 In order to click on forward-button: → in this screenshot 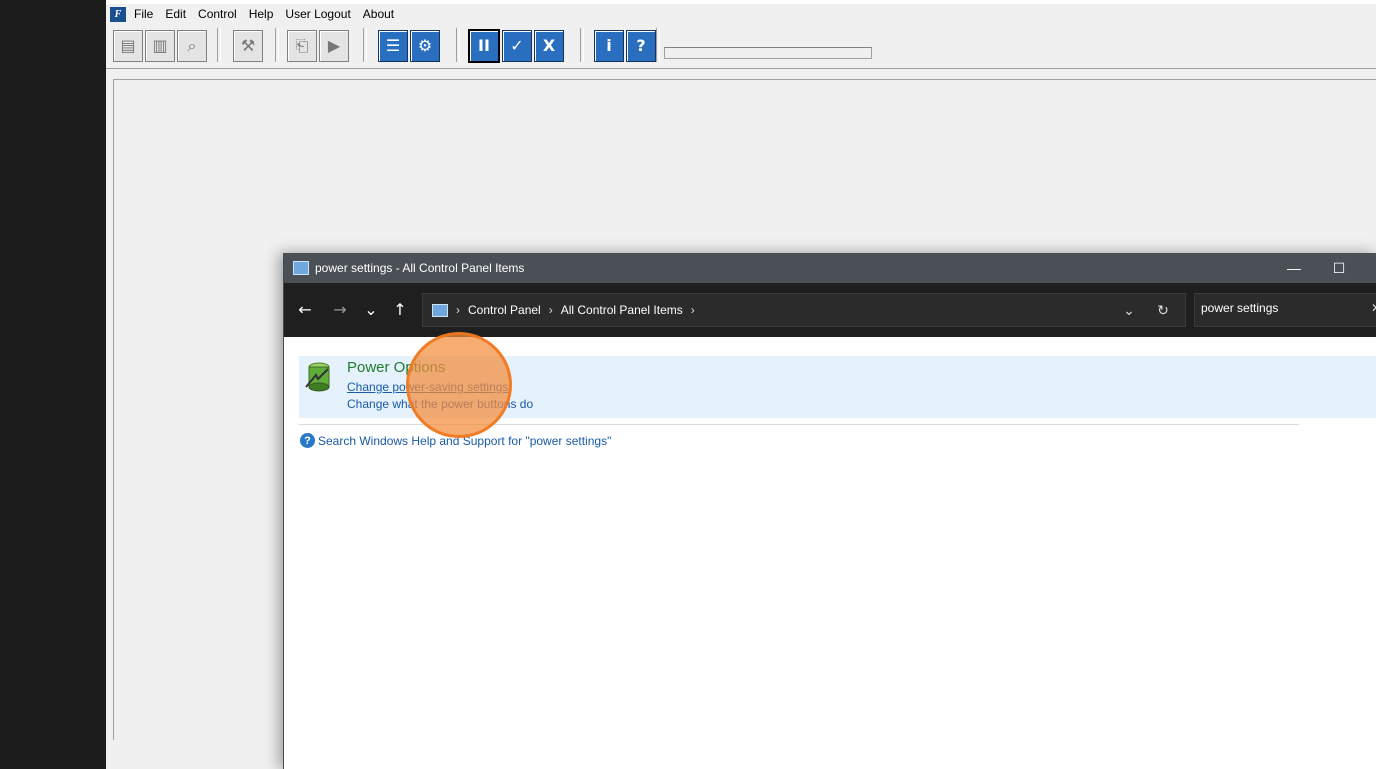, I will do `click(340, 309)`.